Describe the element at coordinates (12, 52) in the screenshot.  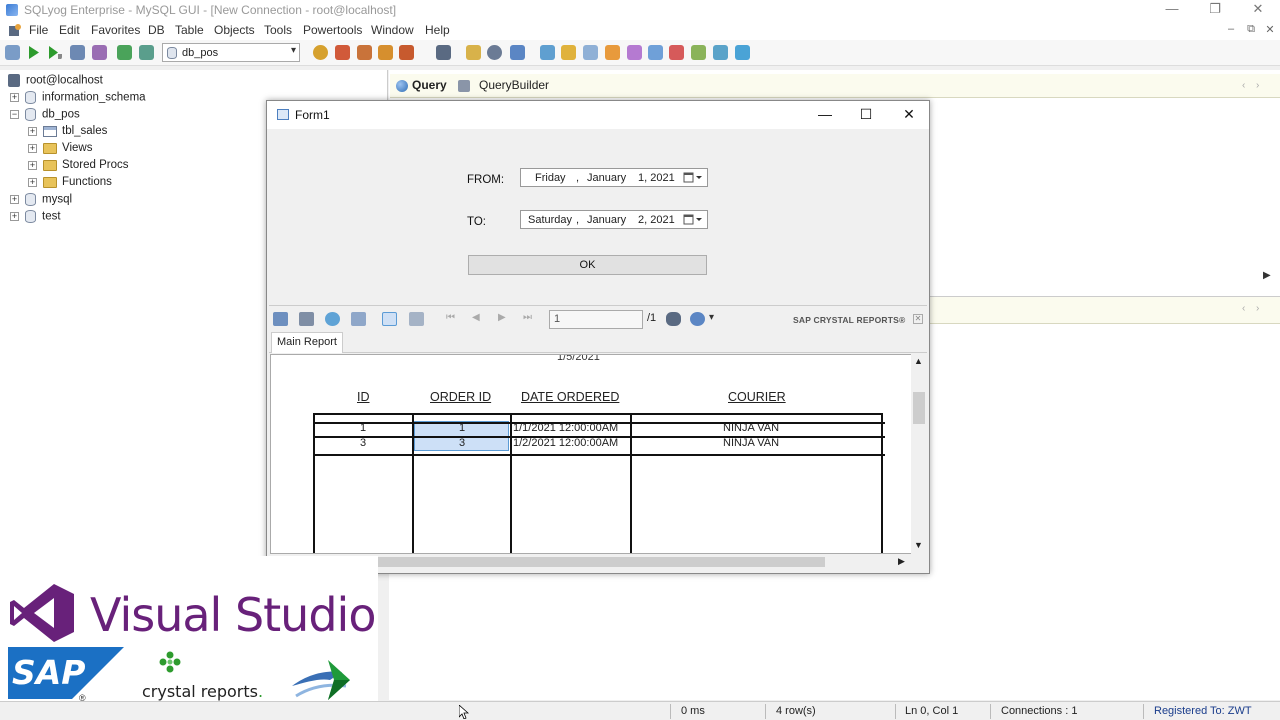
I see `connect-icon` at that location.